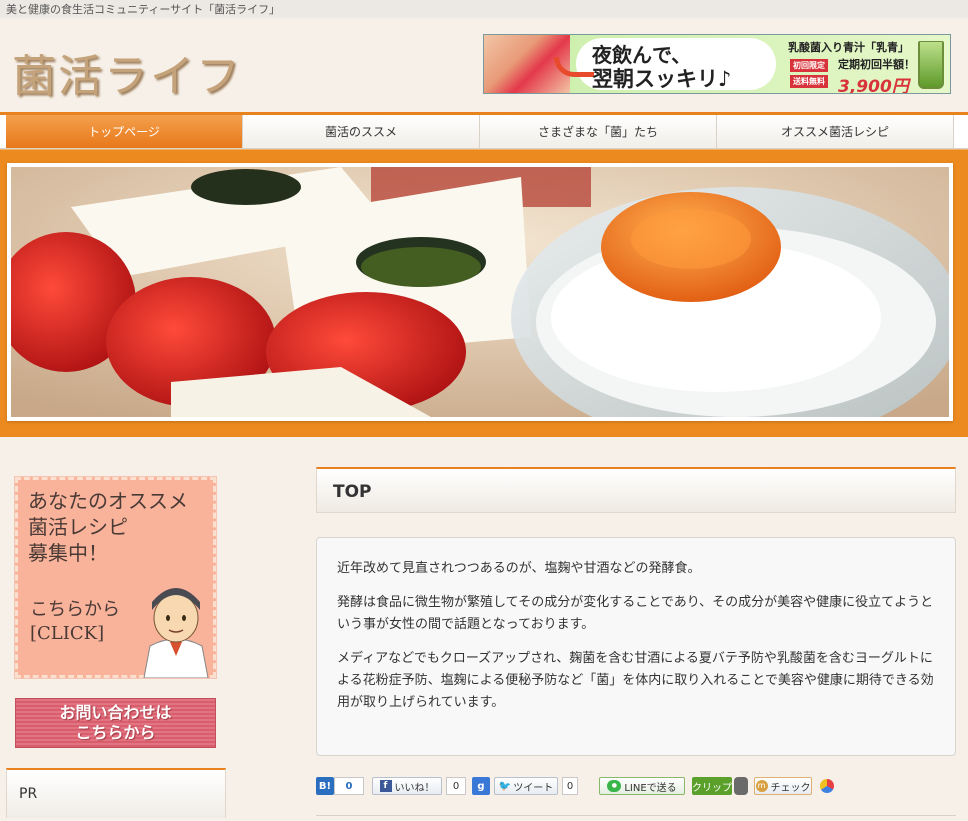 Image resolution: width=968 pixels, height=821 pixels. Describe the element at coordinates (931, 65) in the screenshot. I see `drink-glass-icon` at that location.